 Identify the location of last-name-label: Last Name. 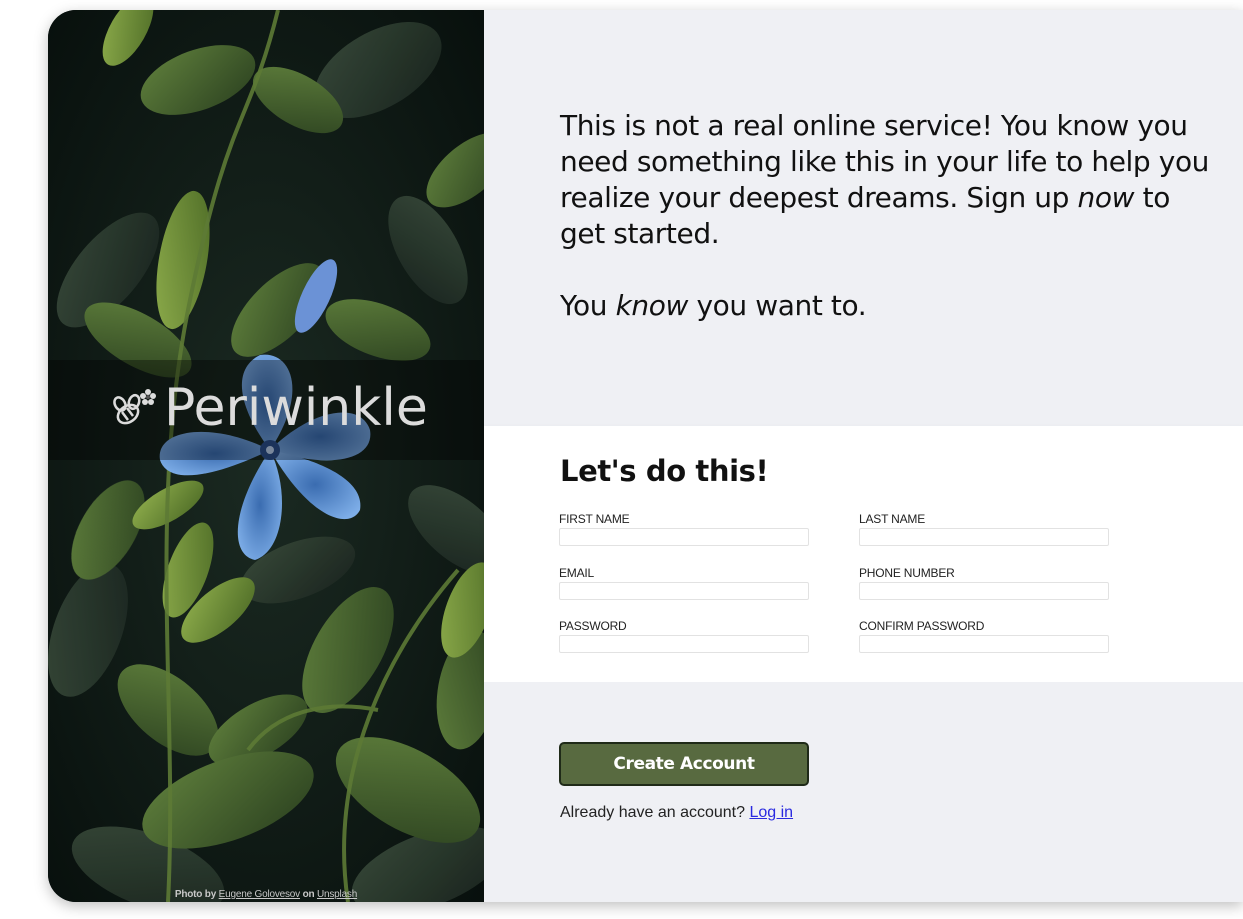
(892, 519).